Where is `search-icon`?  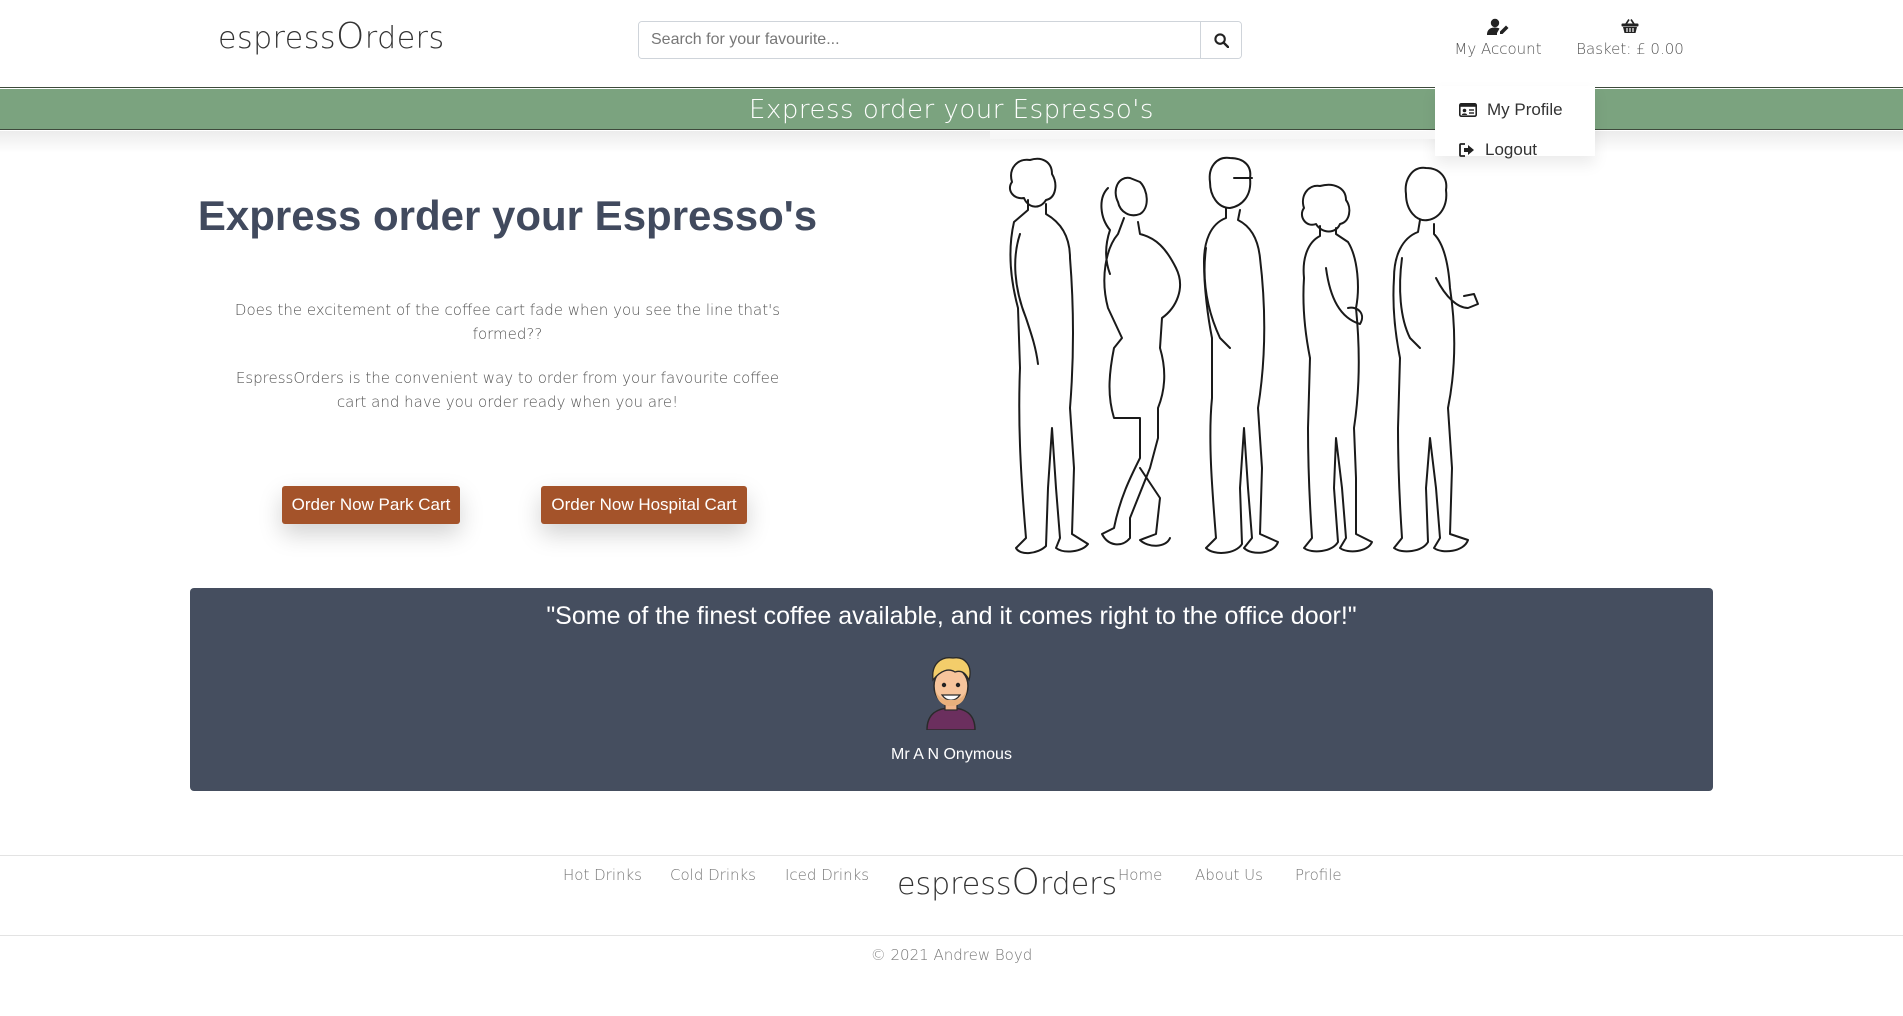 search-icon is located at coordinates (1221, 40).